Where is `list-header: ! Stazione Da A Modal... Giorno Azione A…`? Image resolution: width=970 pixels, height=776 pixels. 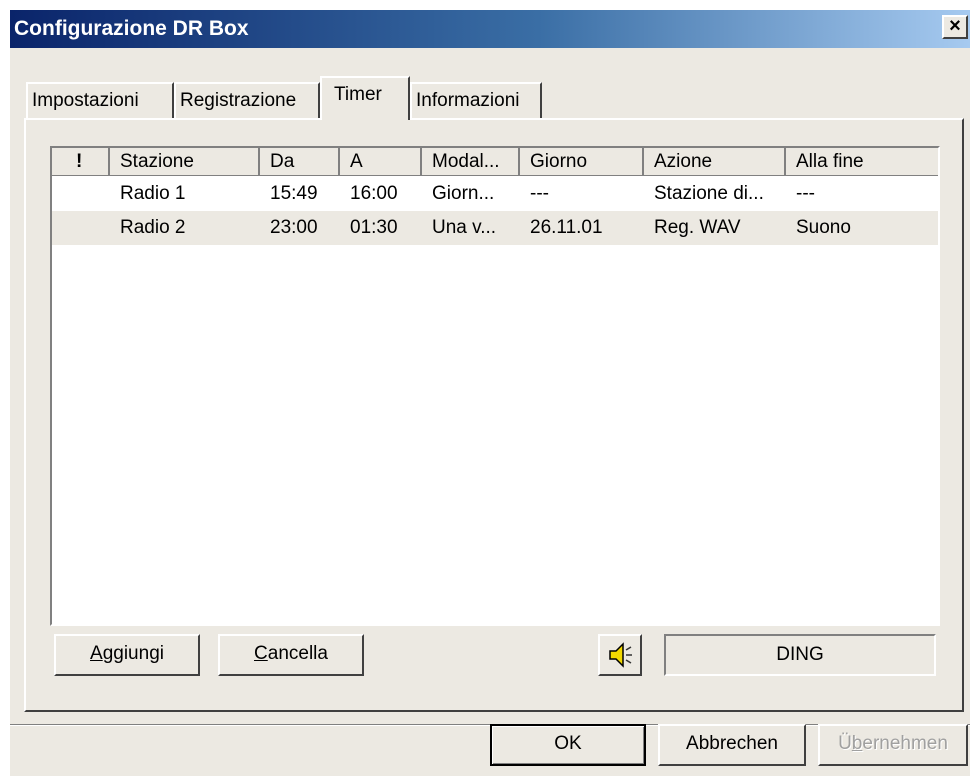
list-header: ! Stazione Da A Modal... Giorno Azione A… is located at coordinates (495, 162).